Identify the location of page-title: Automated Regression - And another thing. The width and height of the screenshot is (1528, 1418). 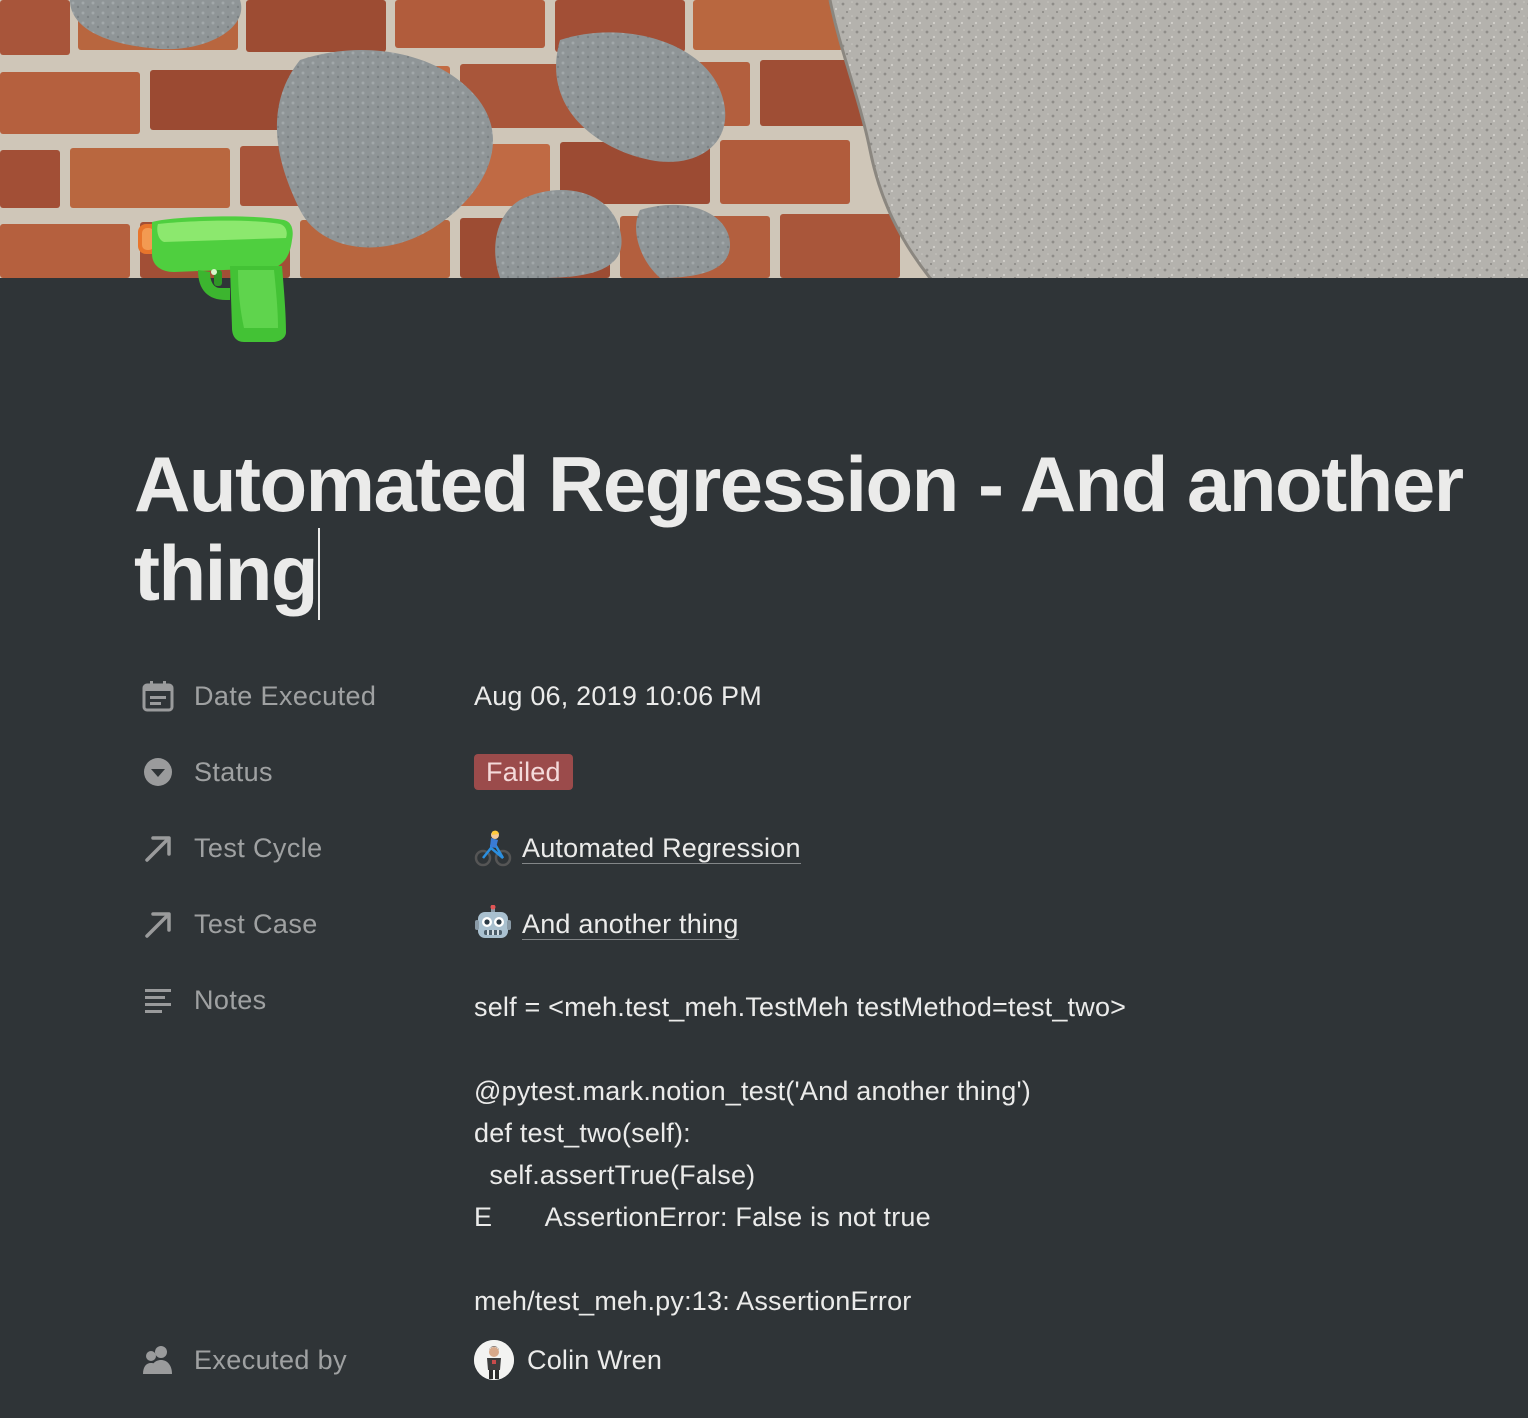
(819, 530).